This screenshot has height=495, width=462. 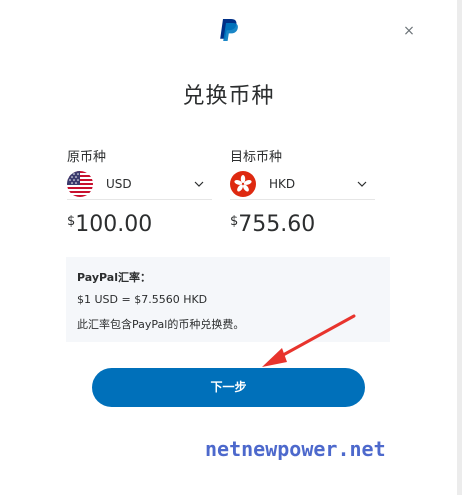 I want to click on source-amount-value: 100.00, so click(x=114, y=224).